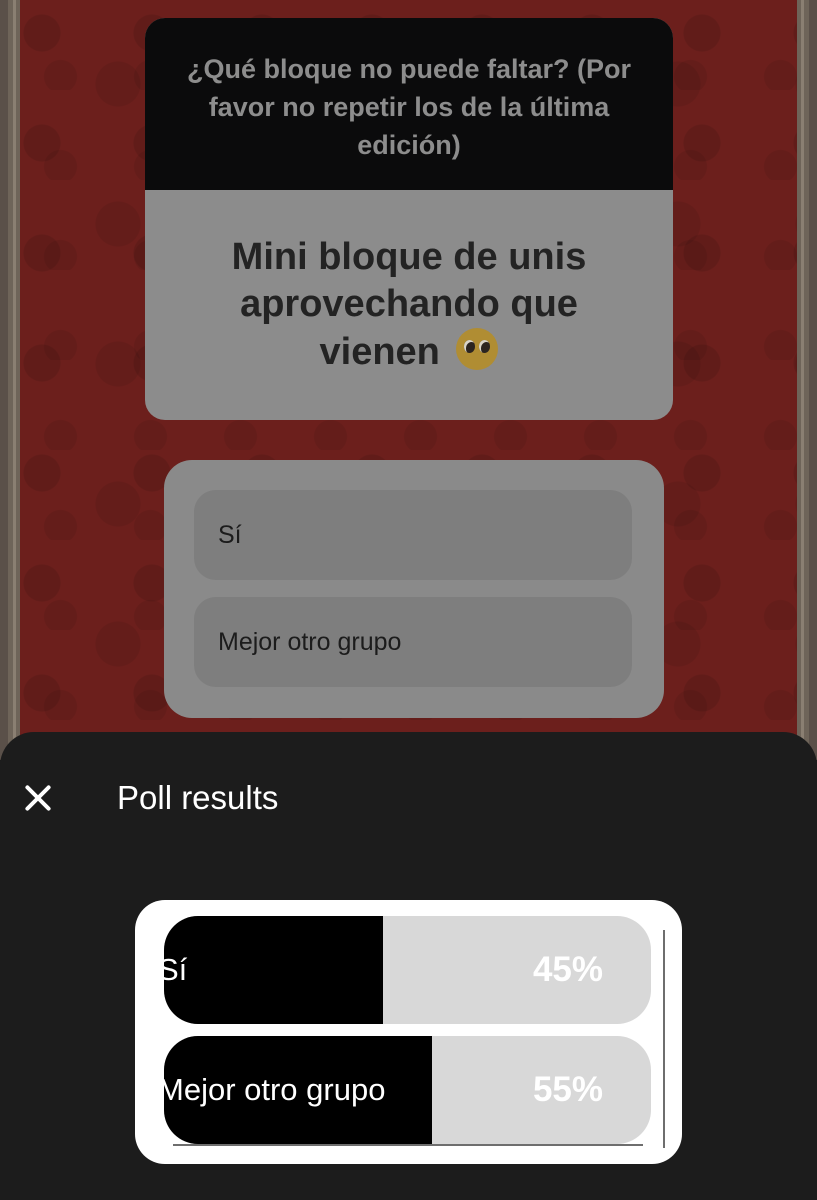 The height and width of the screenshot is (1200, 817). I want to click on result-label: Mejor otro grupo, so click(275, 1089).